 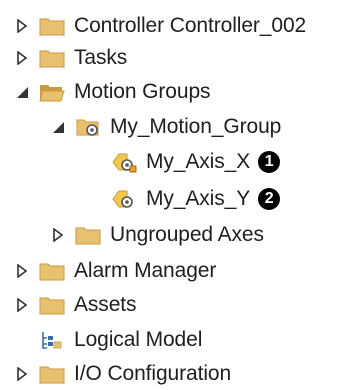 I want to click on tree-item-io-configuration: I/O Configuration, so click(x=122, y=374).